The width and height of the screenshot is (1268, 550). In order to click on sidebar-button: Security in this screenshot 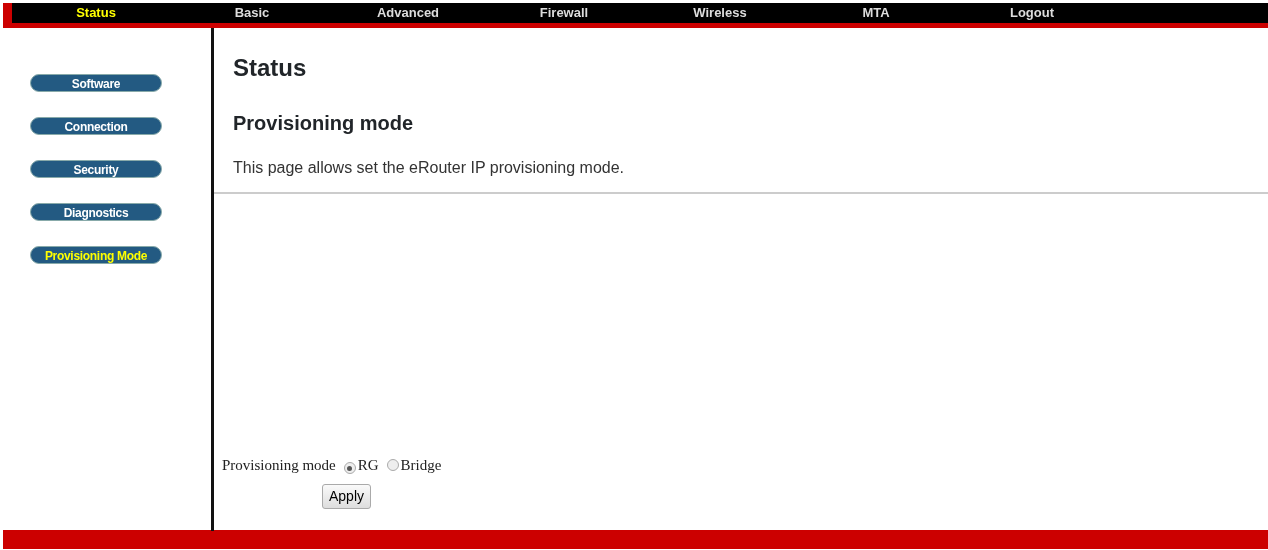, I will do `click(96, 169)`.